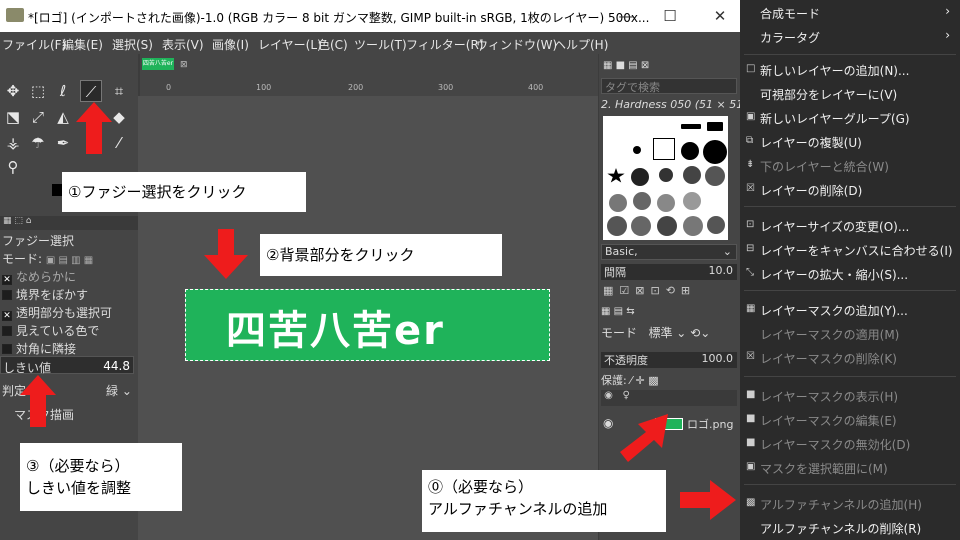 This screenshot has height=540, width=960. Describe the element at coordinates (335, 331) in the screenshot. I see `logo-text: 四苦八苦er` at that location.